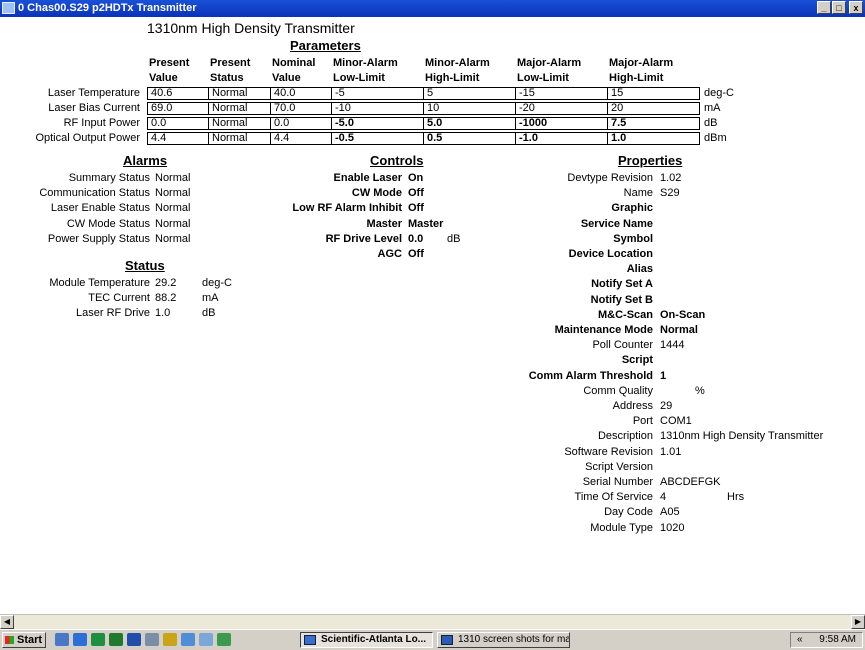  I want to click on property-label: Alias, so click(639, 269).